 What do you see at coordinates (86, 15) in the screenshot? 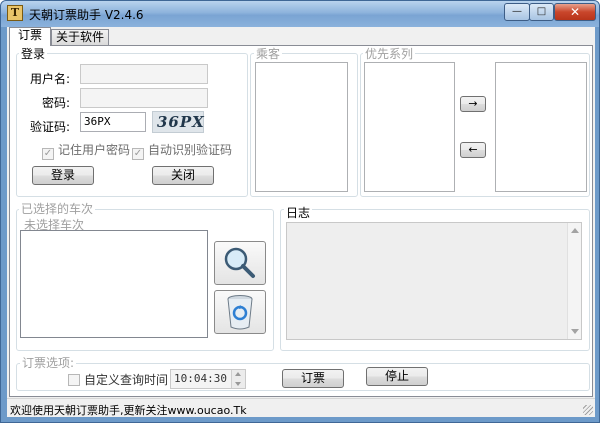
I see `window-title: 天朝订票助手 V2.4.6` at bounding box center [86, 15].